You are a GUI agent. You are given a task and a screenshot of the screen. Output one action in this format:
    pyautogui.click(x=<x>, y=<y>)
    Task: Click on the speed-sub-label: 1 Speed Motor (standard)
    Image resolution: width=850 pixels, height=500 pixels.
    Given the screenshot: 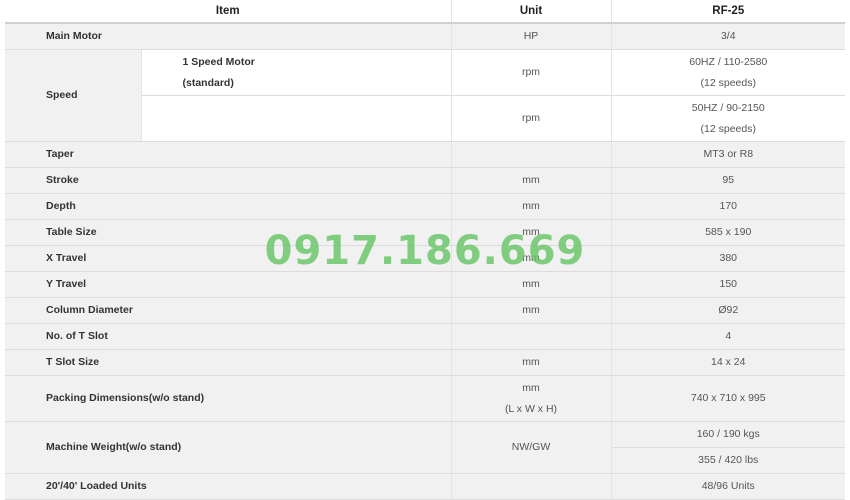 What is the action you would take?
    pyautogui.click(x=296, y=72)
    